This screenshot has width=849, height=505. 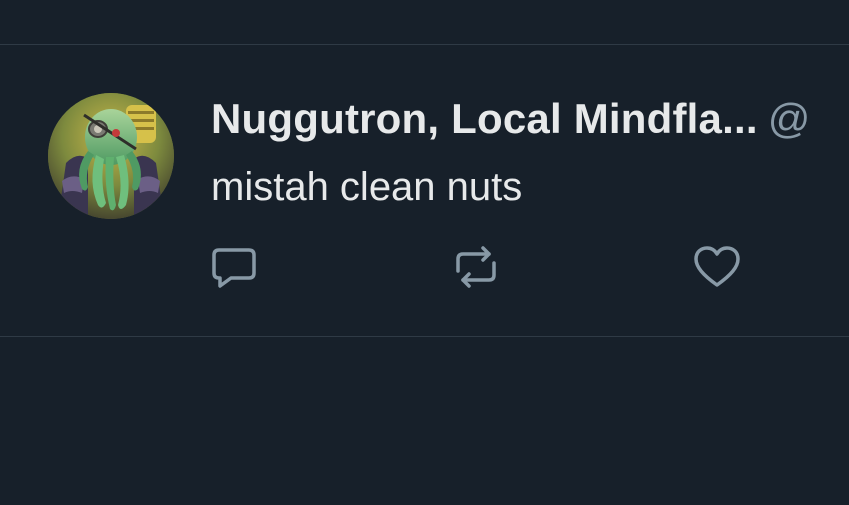 I want to click on retweet-icon, so click(x=476, y=267).